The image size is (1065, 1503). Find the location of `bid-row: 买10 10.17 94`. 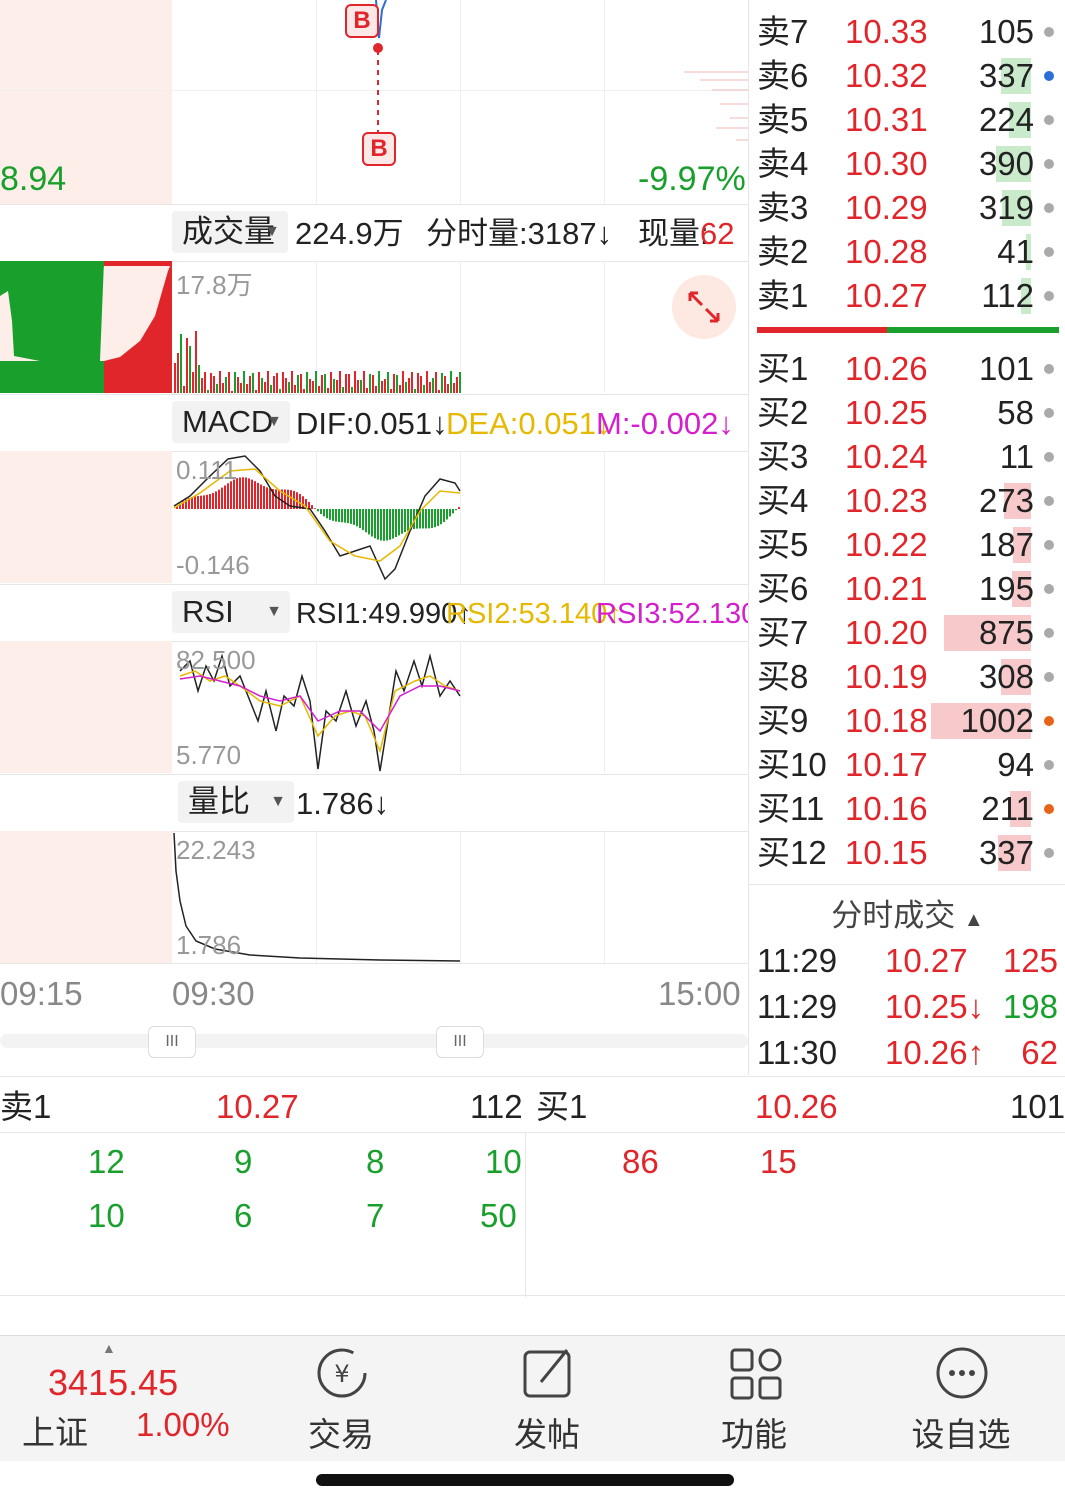

bid-row: 买10 10.17 94 is located at coordinates (907, 765).